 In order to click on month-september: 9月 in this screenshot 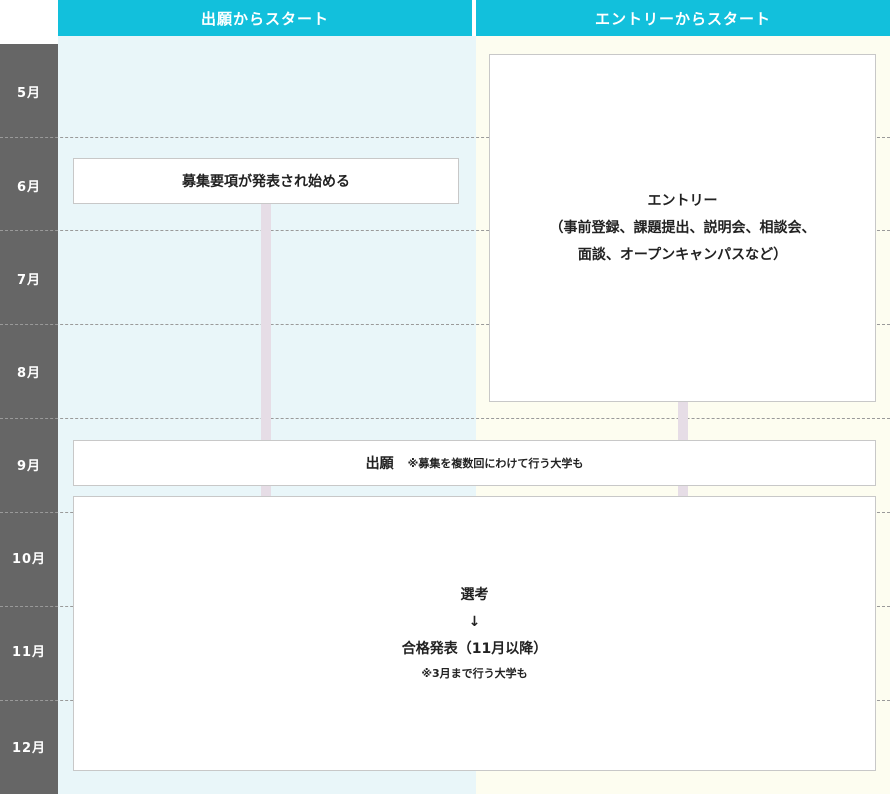, I will do `click(29, 466)`.